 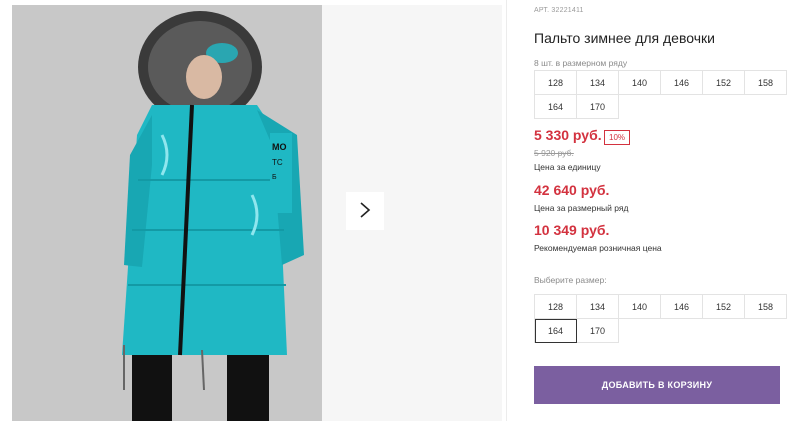 I want to click on vertical-divider, so click(x=506, y=210).